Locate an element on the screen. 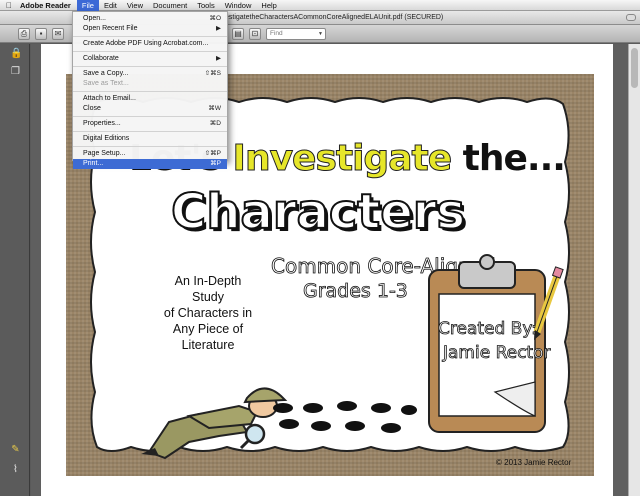  save-button: ▪ is located at coordinates (41, 34).